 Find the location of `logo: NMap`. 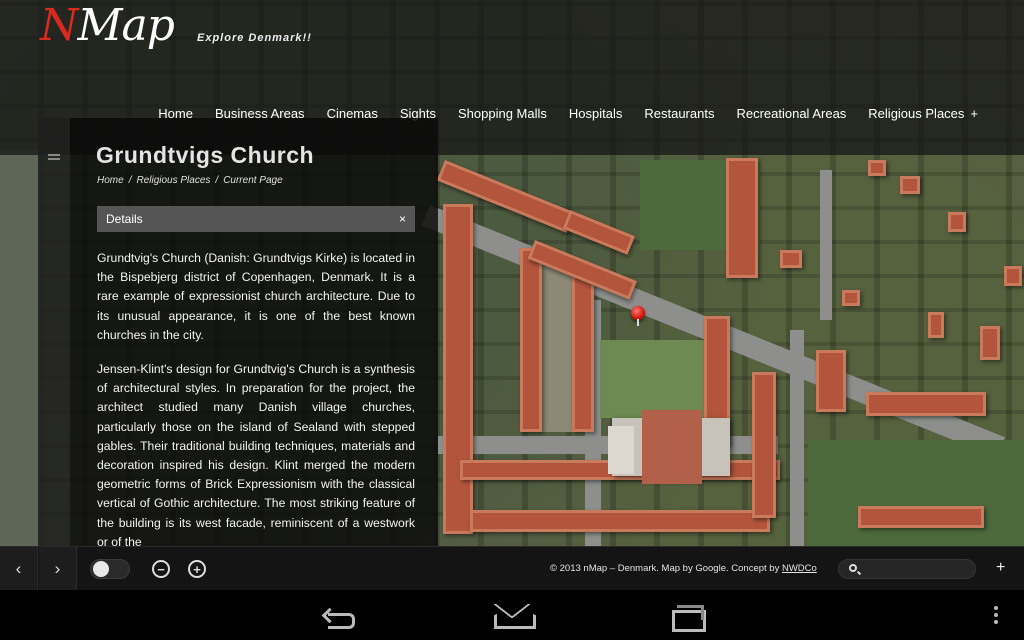

logo: NMap is located at coordinates (107, 26).